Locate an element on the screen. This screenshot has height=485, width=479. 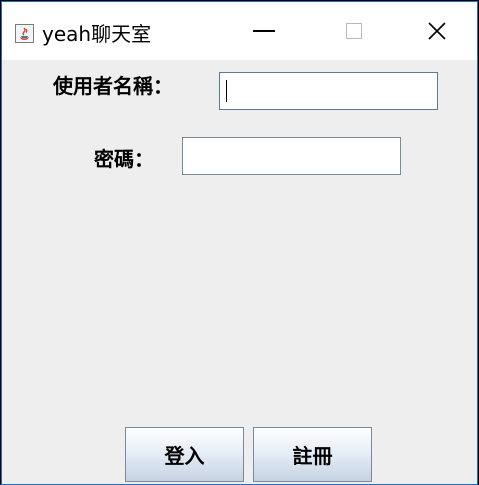
register-button: 註冊 is located at coordinates (312, 454).